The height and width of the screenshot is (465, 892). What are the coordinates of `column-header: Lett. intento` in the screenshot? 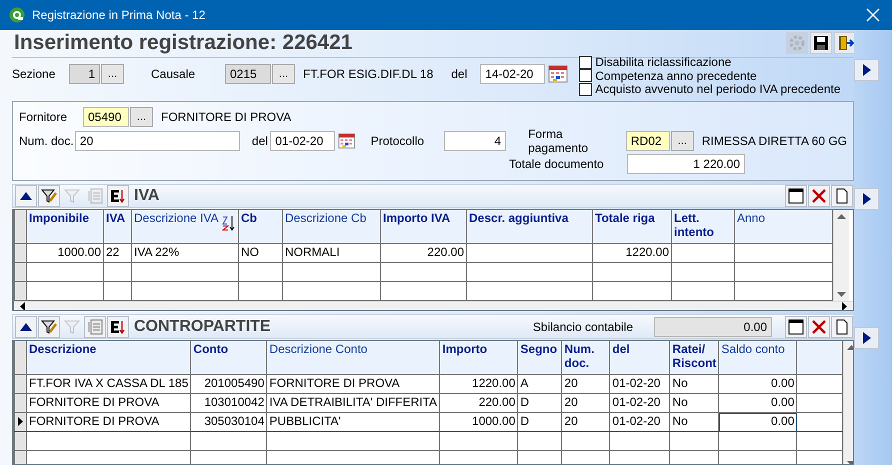 It's located at (703, 227).